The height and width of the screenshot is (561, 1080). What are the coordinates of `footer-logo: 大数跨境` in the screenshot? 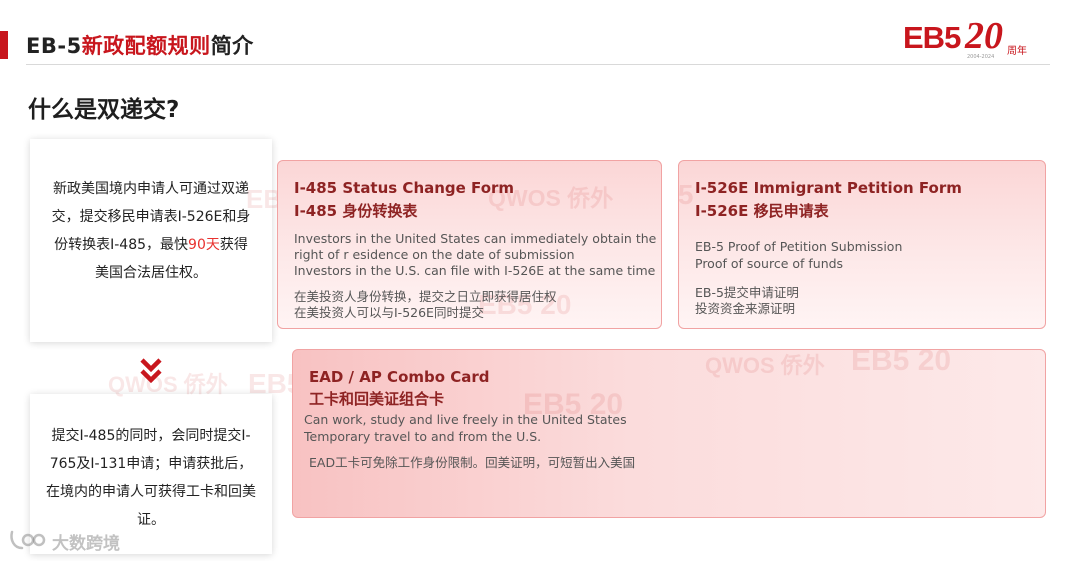 It's located at (78, 541).